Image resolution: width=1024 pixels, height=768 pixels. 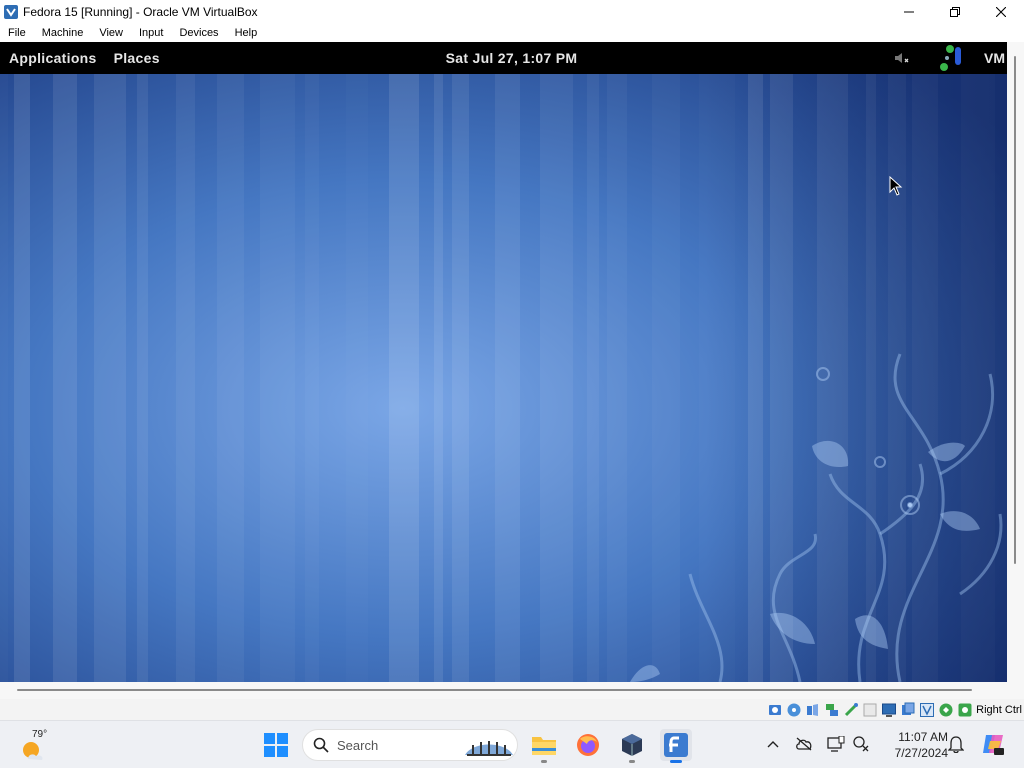 I want to click on virtualbox-cube-icon, so click(x=632, y=745).